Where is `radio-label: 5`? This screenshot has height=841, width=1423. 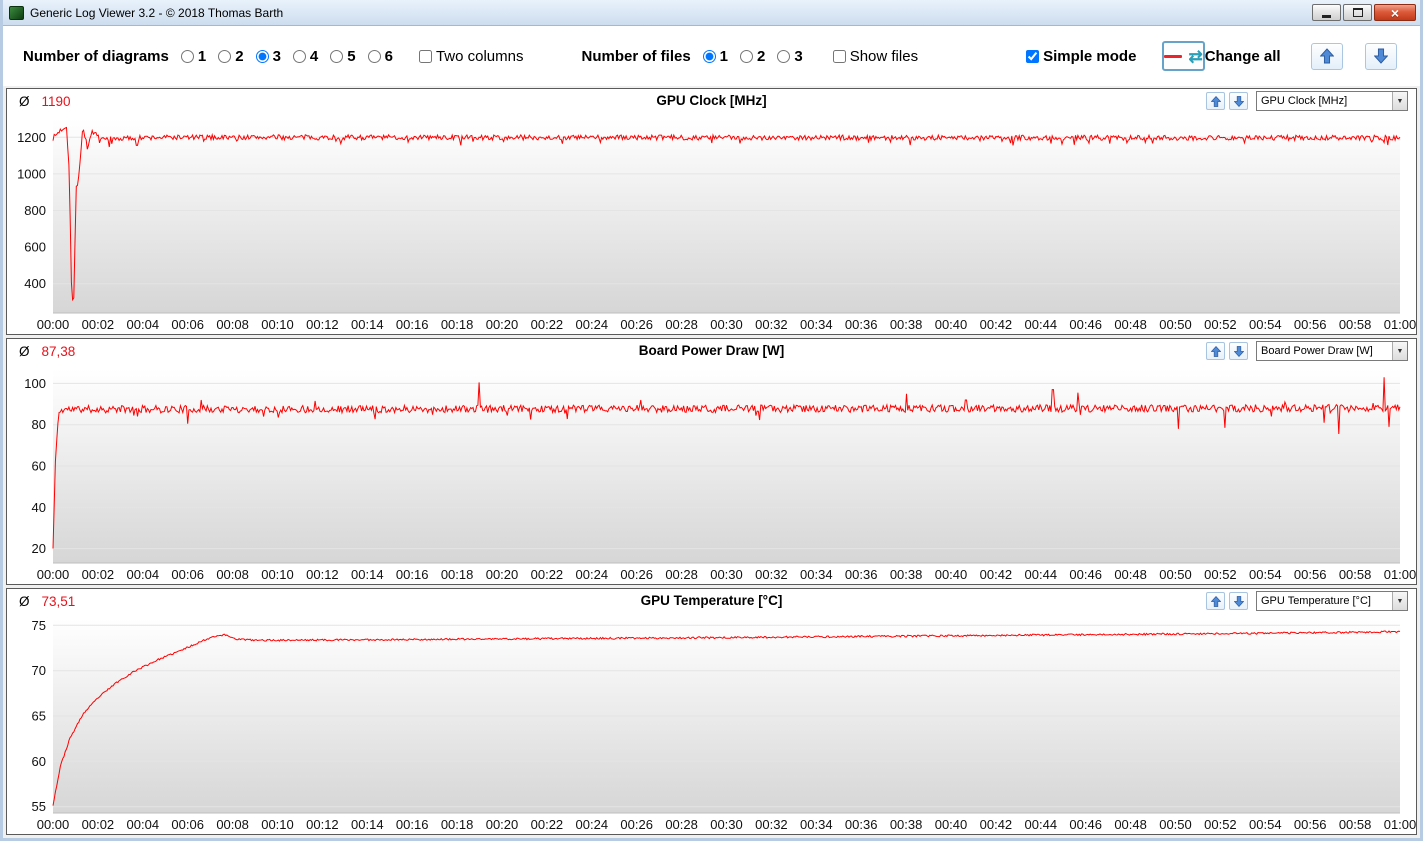
radio-label: 5 is located at coordinates (351, 56).